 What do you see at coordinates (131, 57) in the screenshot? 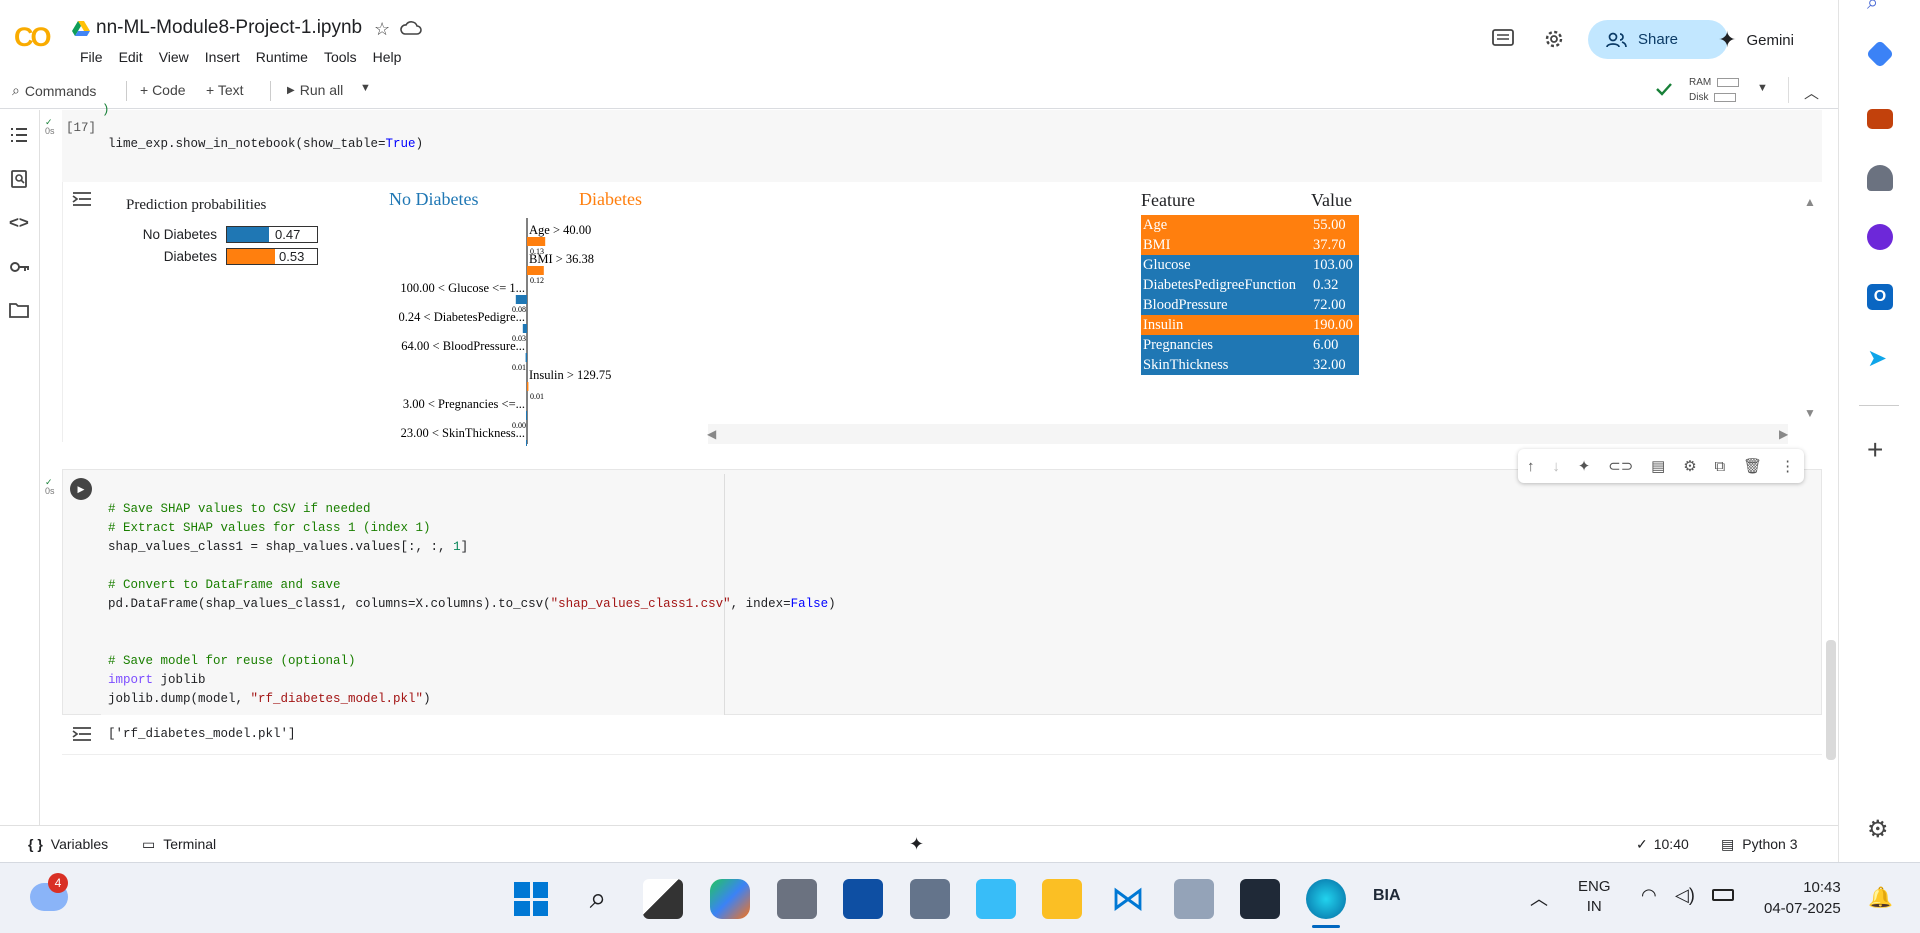
I see `menu-edit: Edit` at bounding box center [131, 57].